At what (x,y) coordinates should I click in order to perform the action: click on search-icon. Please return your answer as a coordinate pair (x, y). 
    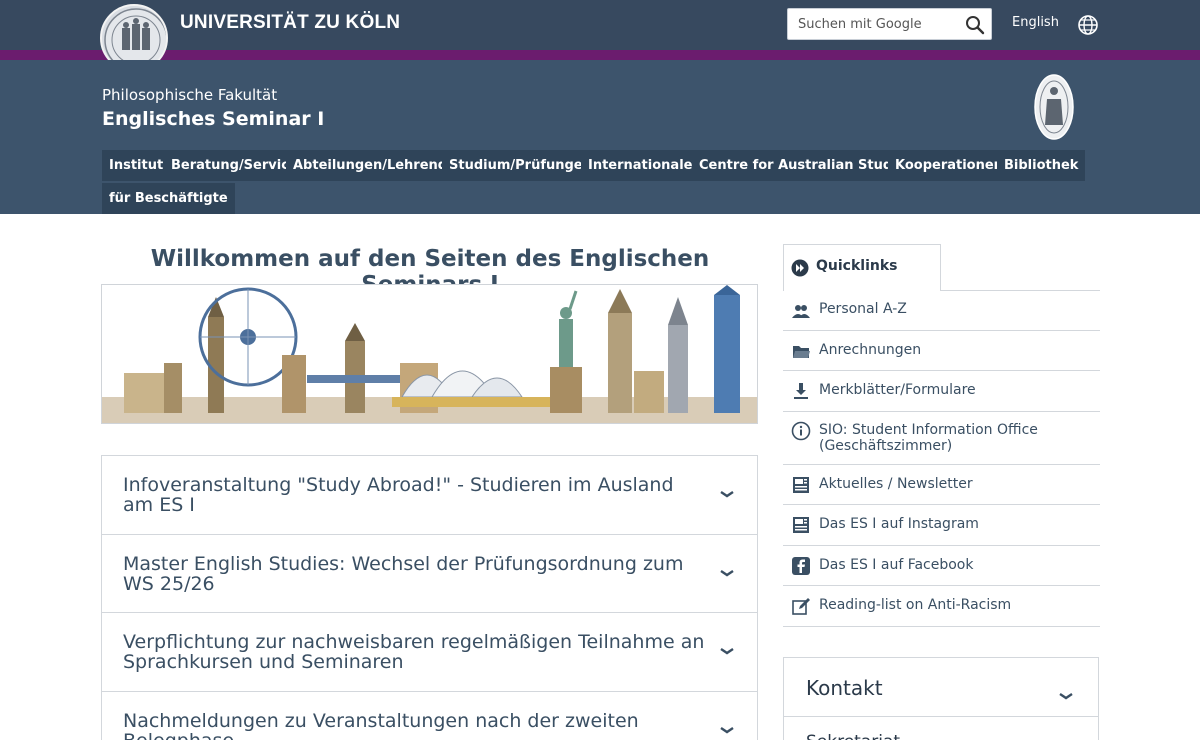
    Looking at the image, I should click on (975, 25).